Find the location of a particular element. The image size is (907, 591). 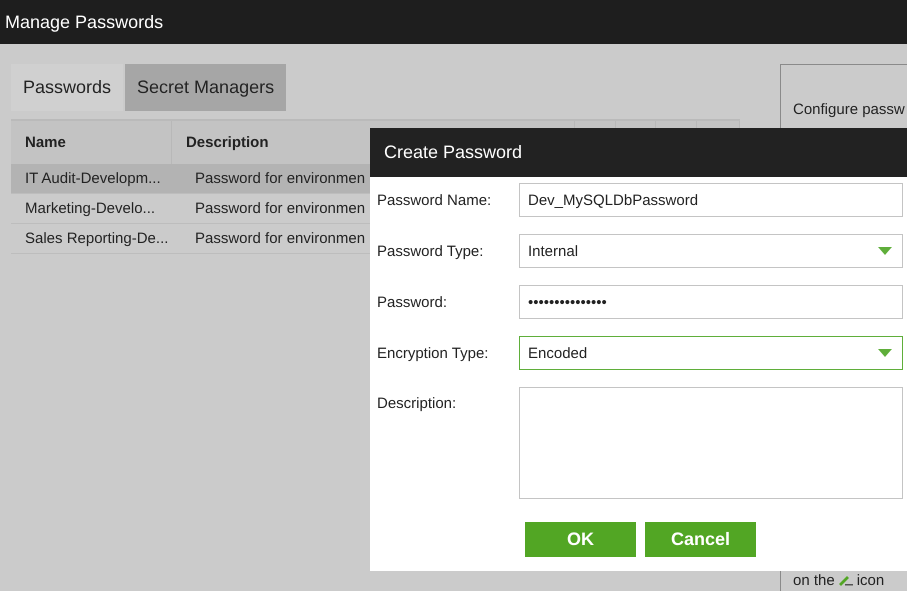

window-title: Manage Passwords is located at coordinates (84, 22).